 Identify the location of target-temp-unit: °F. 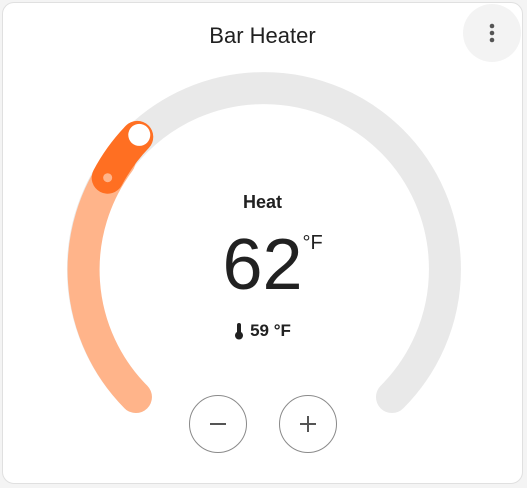
(312, 243).